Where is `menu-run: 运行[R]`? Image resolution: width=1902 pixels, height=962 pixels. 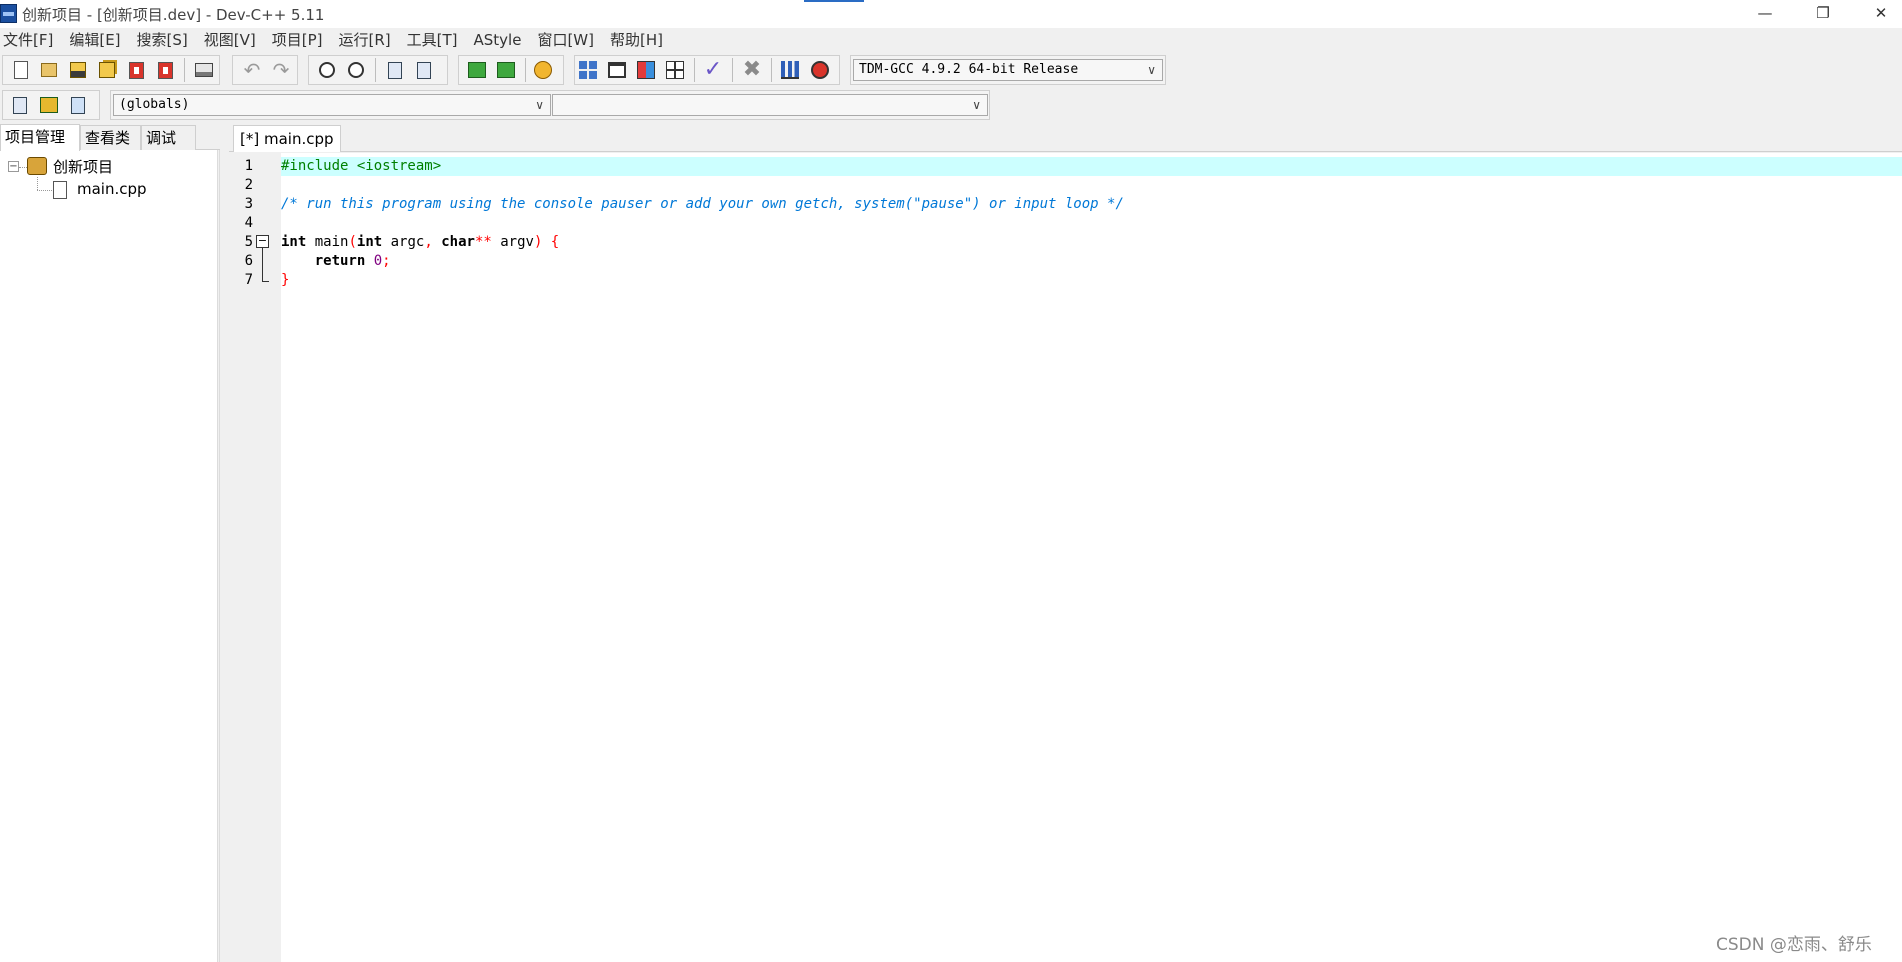
menu-run: 运行[R] is located at coordinates (365, 40).